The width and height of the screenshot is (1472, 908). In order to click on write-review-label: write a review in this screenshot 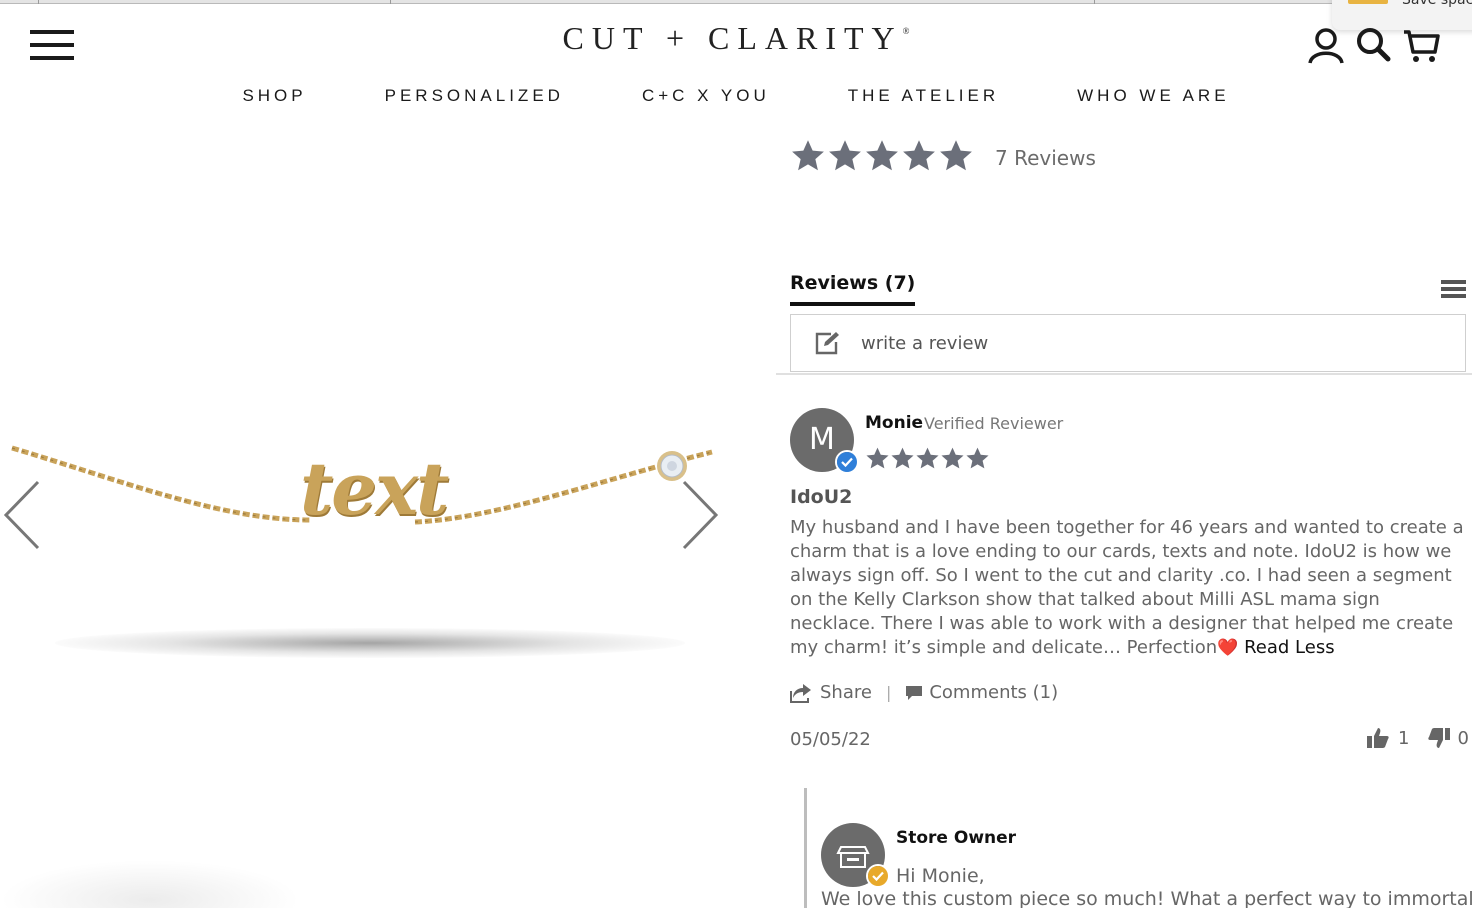, I will do `click(925, 343)`.